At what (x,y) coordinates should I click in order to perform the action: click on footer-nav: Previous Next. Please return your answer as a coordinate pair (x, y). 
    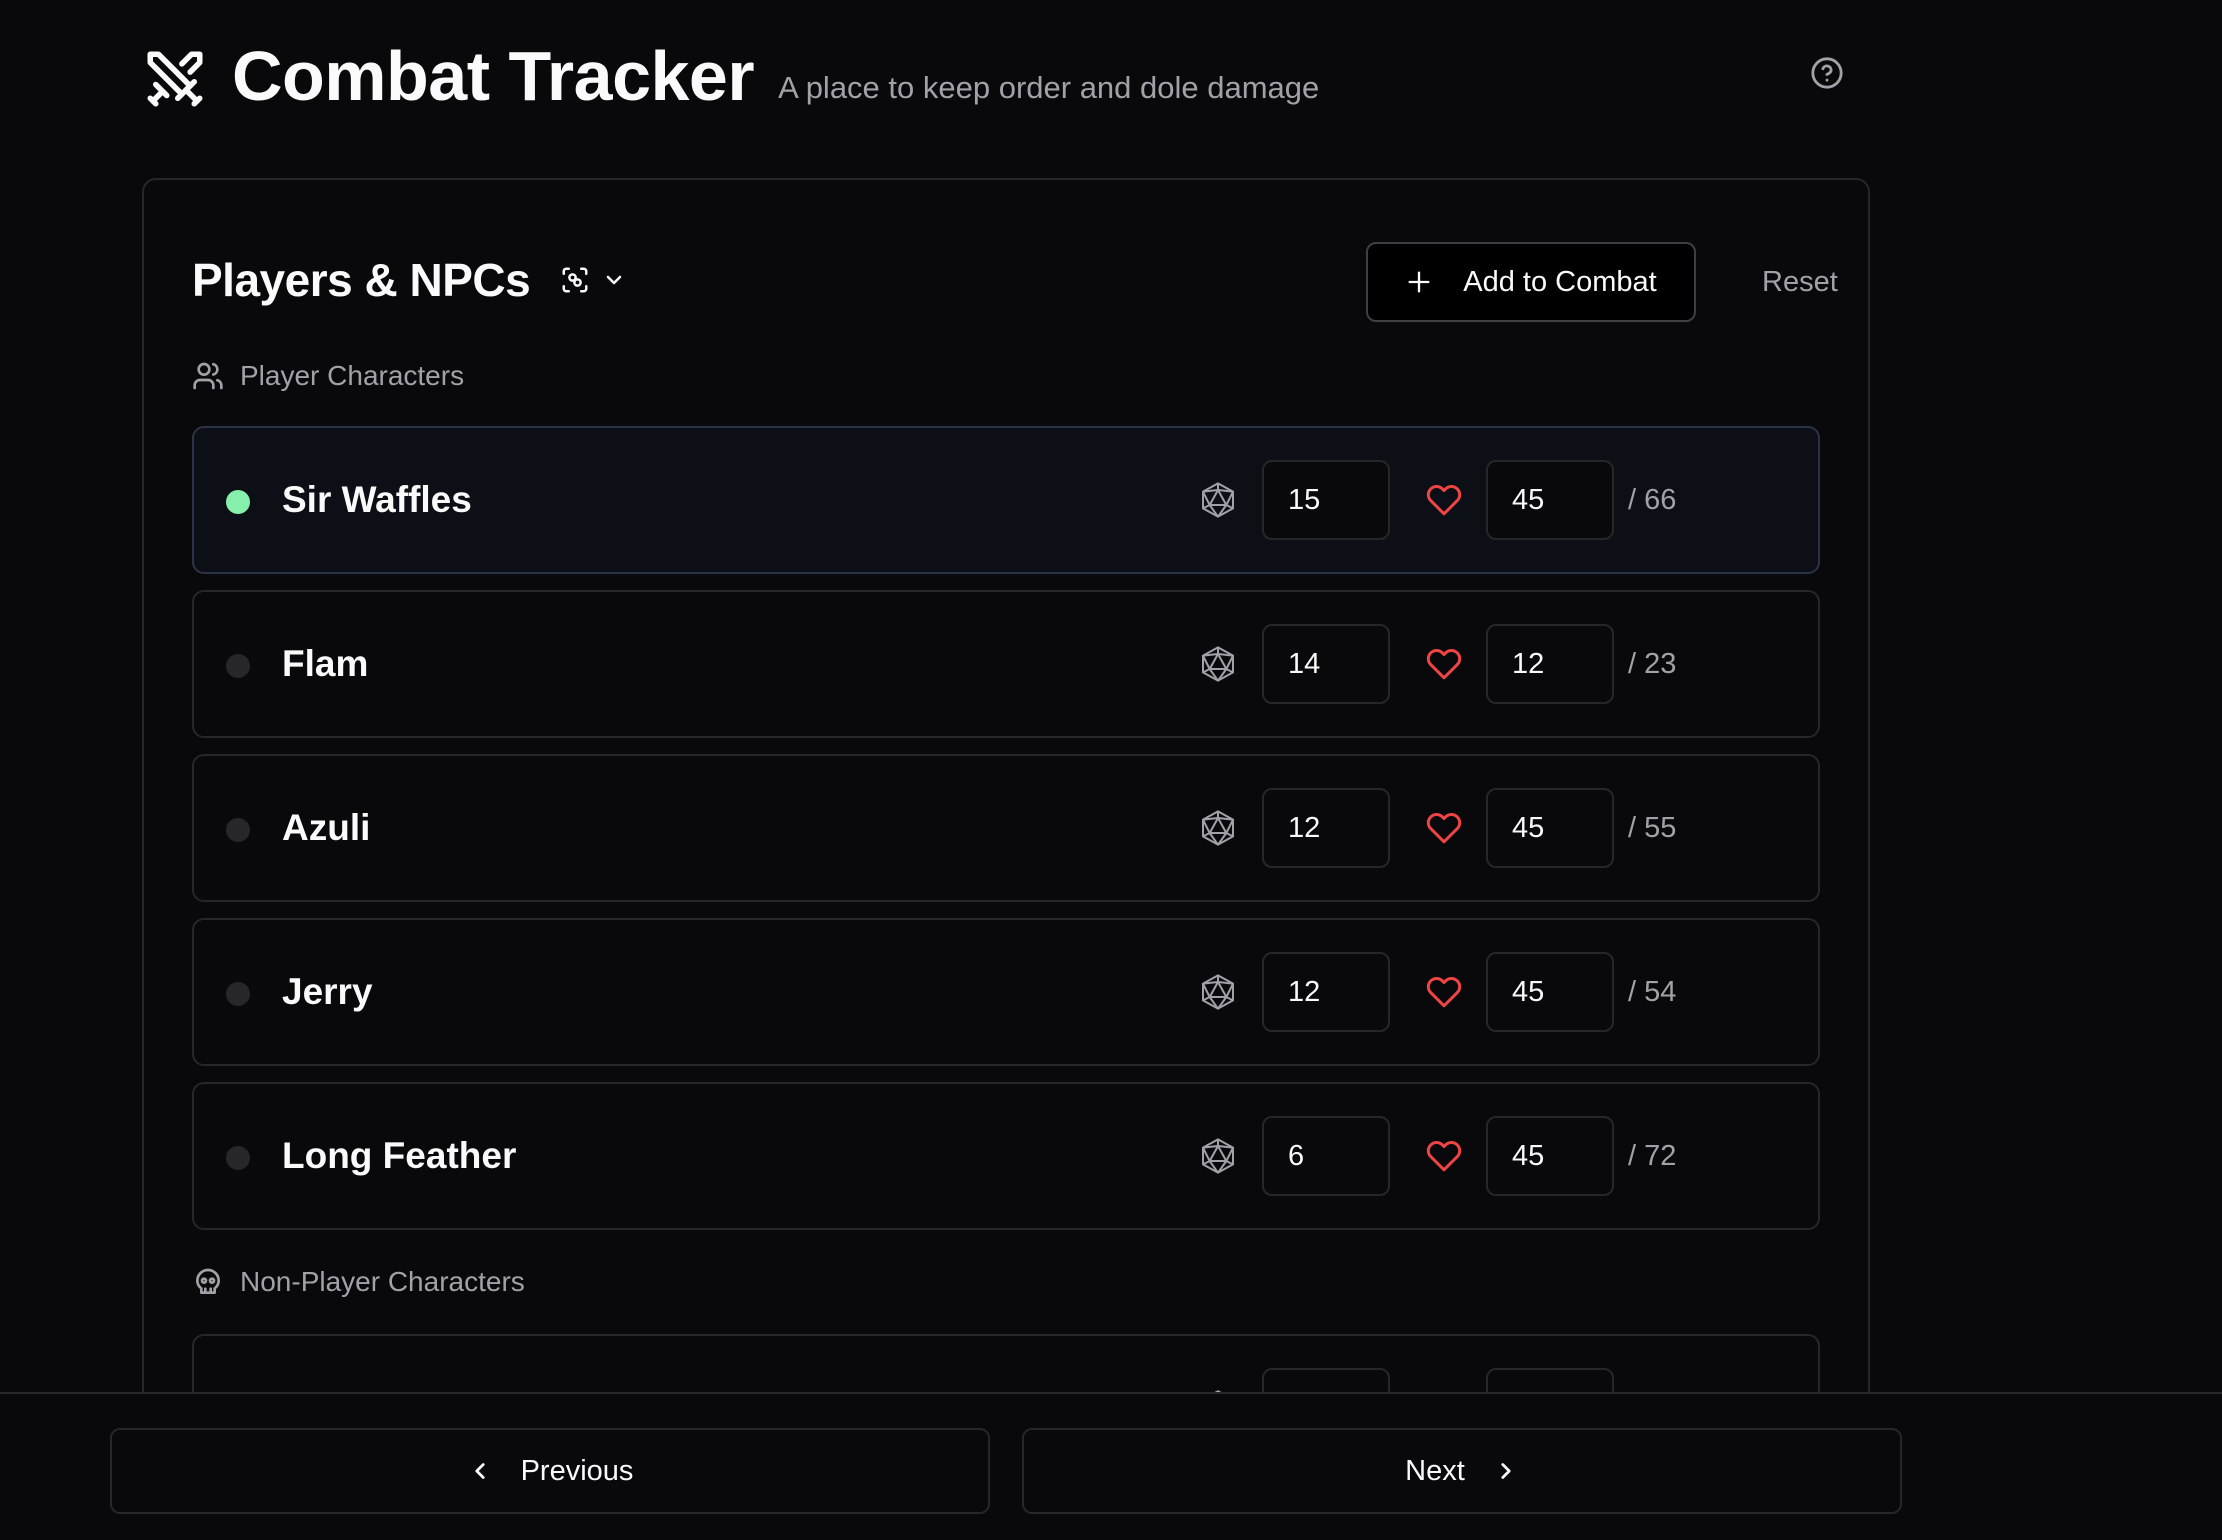
    Looking at the image, I should click on (1111, 1466).